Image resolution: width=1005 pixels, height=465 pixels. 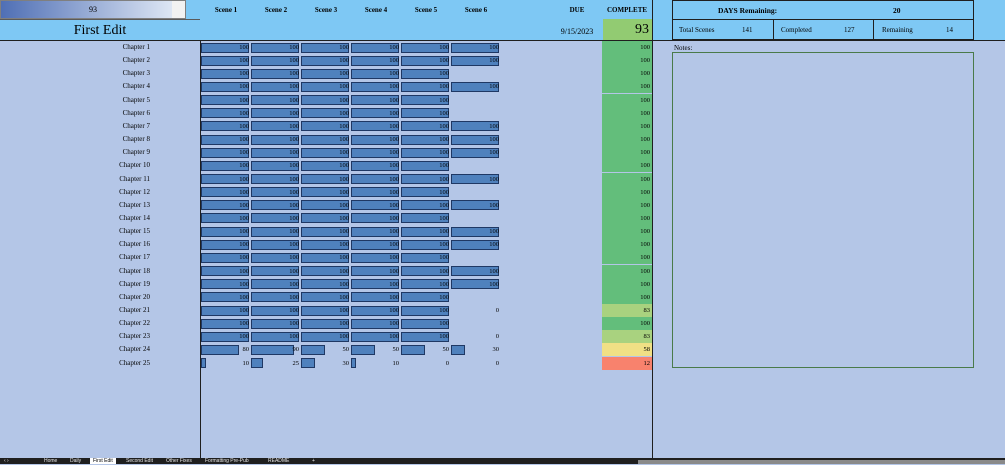 What do you see at coordinates (75, 218) in the screenshot?
I see `chapter-label: Chapter 14` at bounding box center [75, 218].